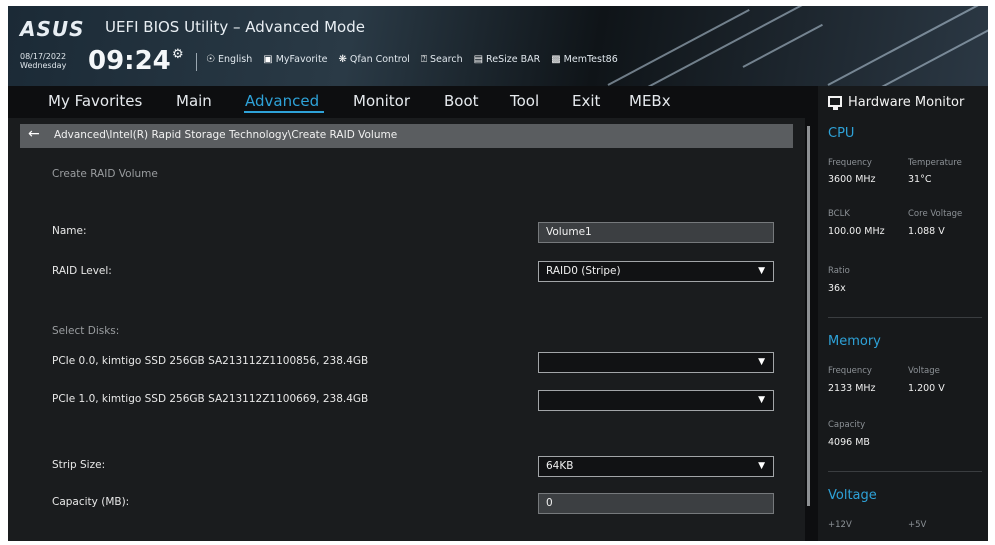 This screenshot has width=995, height=545. I want to click on memory-voltage-value: 1.200 V, so click(926, 388).